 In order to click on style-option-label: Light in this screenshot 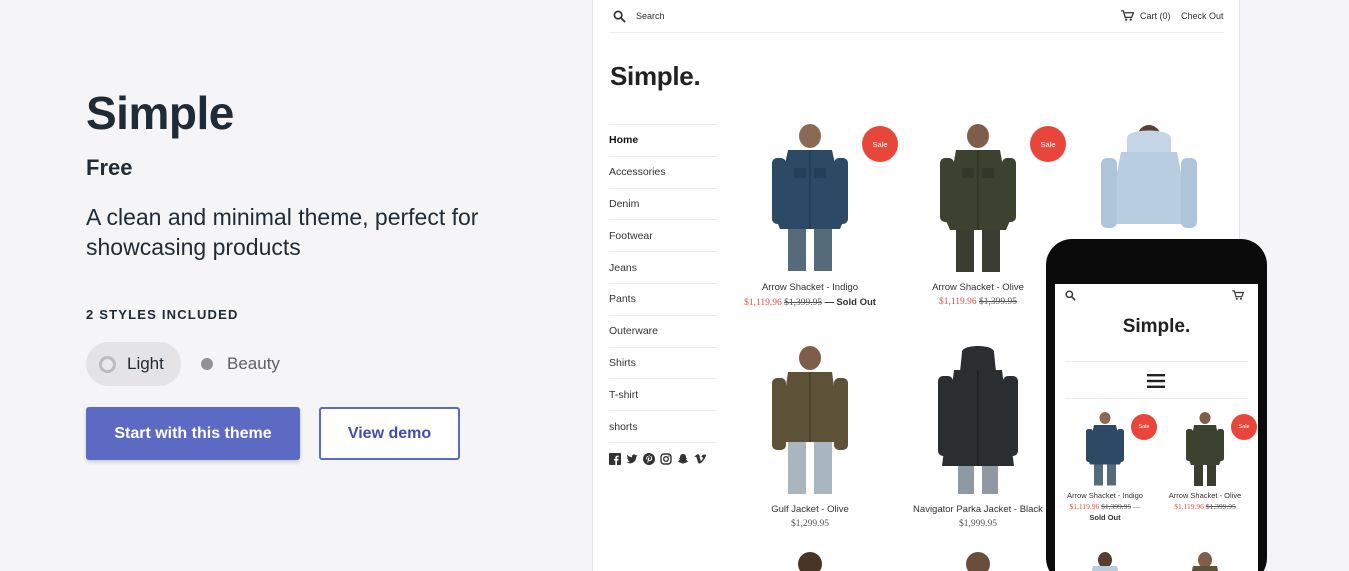, I will do `click(145, 363)`.